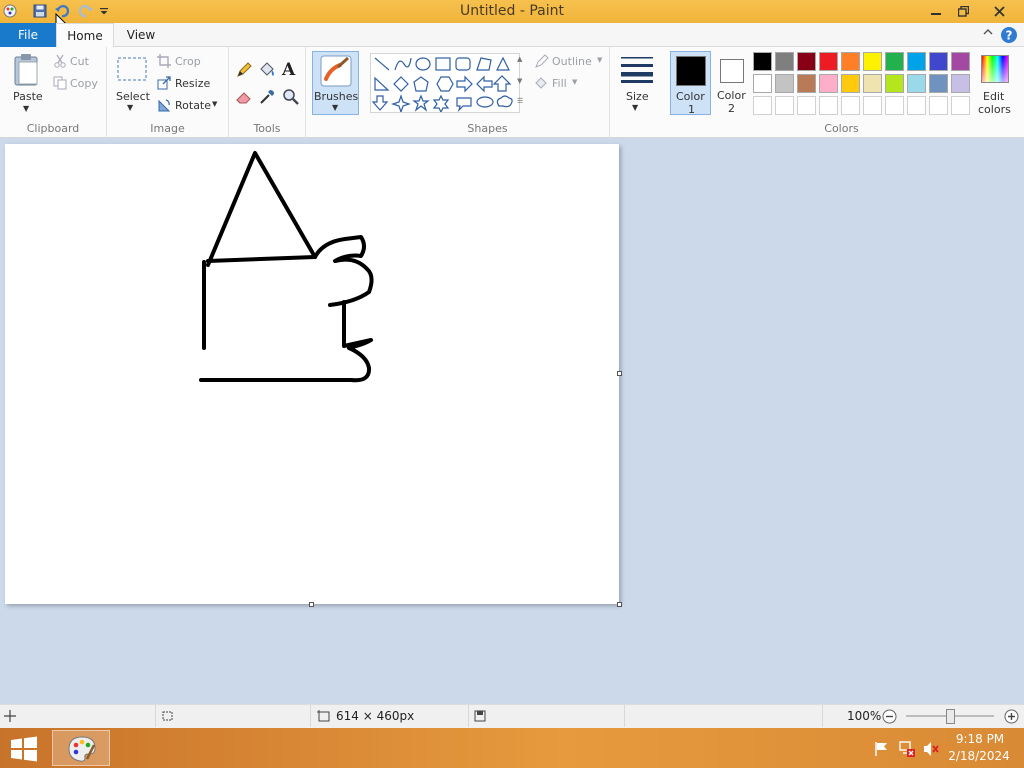  What do you see at coordinates (291, 70) in the screenshot?
I see `text-tool: A` at bounding box center [291, 70].